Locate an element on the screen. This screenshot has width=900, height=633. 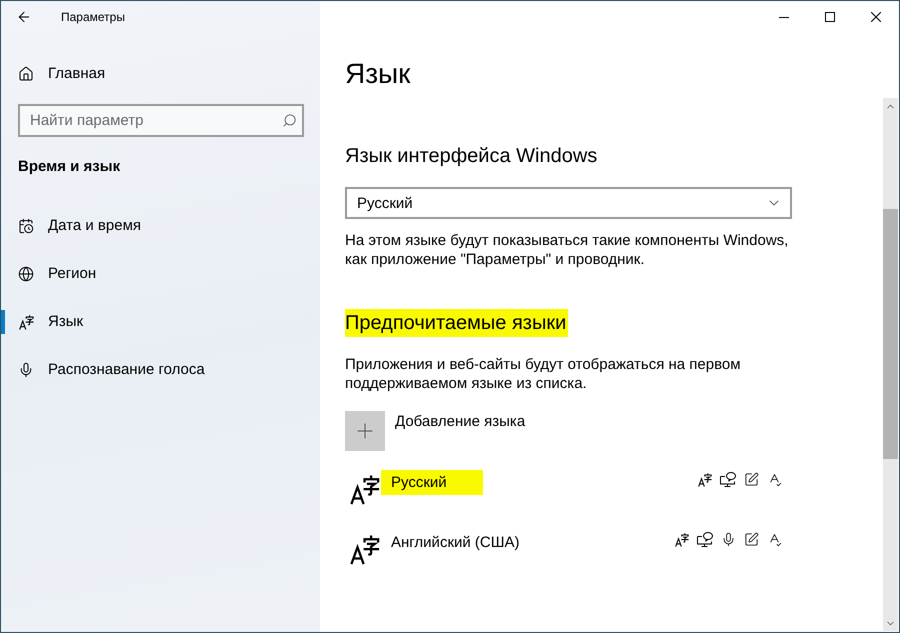
plus-icon is located at coordinates (365, 431).